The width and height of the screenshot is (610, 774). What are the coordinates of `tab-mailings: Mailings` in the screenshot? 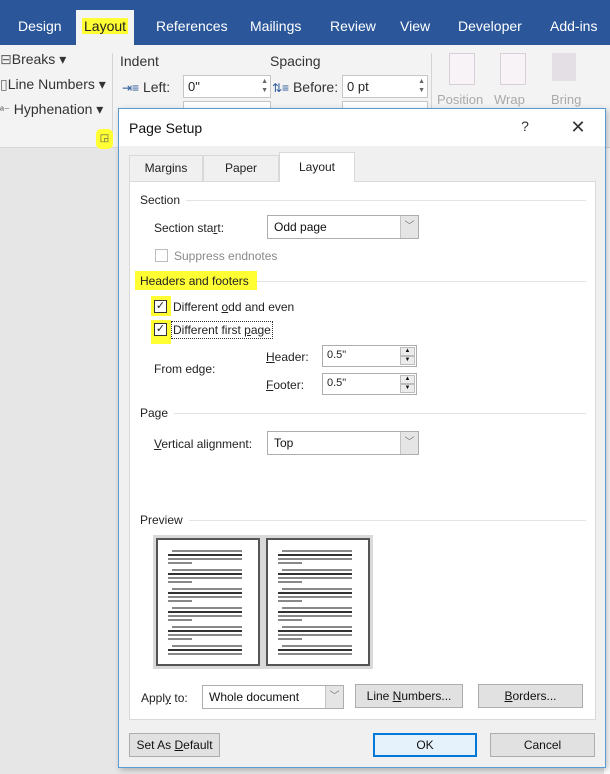 It's located at (275, 27).